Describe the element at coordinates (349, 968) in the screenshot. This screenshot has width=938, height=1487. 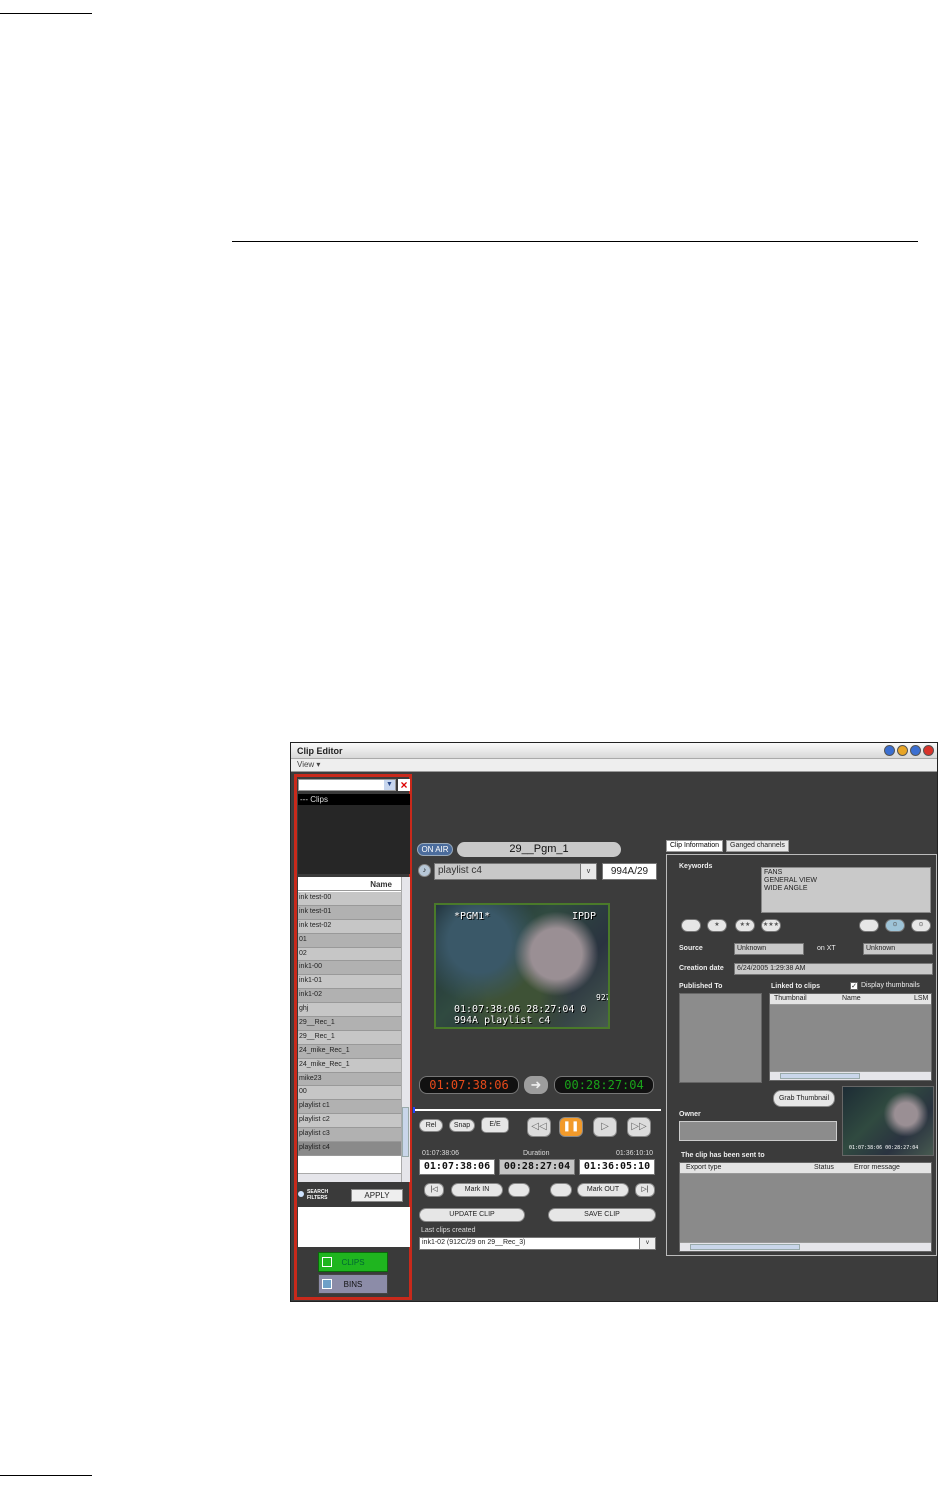
I see `list-item: ink1-00` at that location.